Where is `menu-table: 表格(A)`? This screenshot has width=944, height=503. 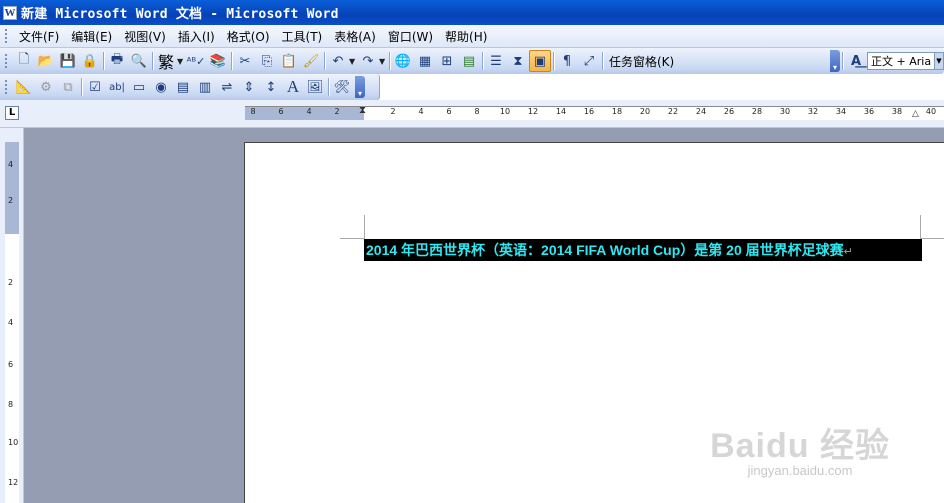
menu-table: 表格(A) is located at coordinates (355, 36).